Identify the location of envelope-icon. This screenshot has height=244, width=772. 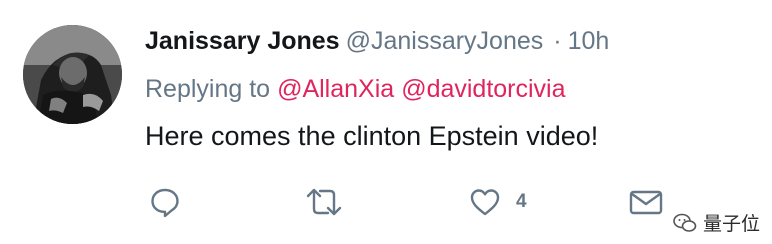
(646, 202).